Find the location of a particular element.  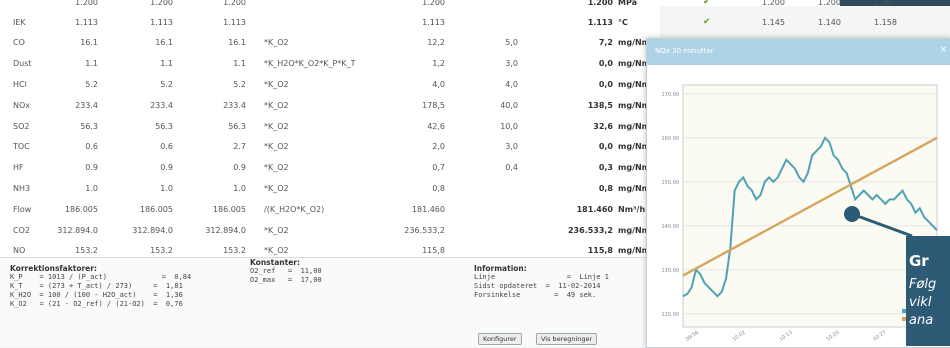

pointer-dot is located at coordinates (852, 214).